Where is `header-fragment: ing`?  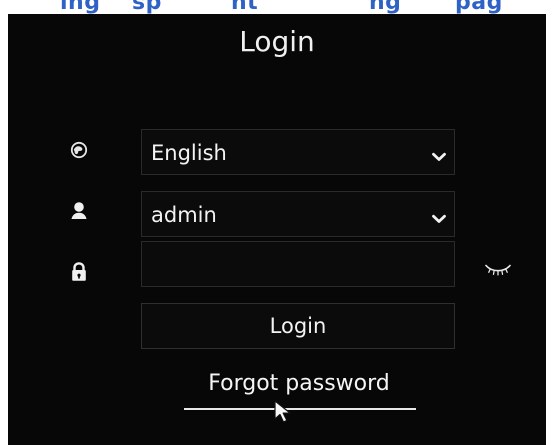 header-fragment: ing is located at coordinates (80, 7).